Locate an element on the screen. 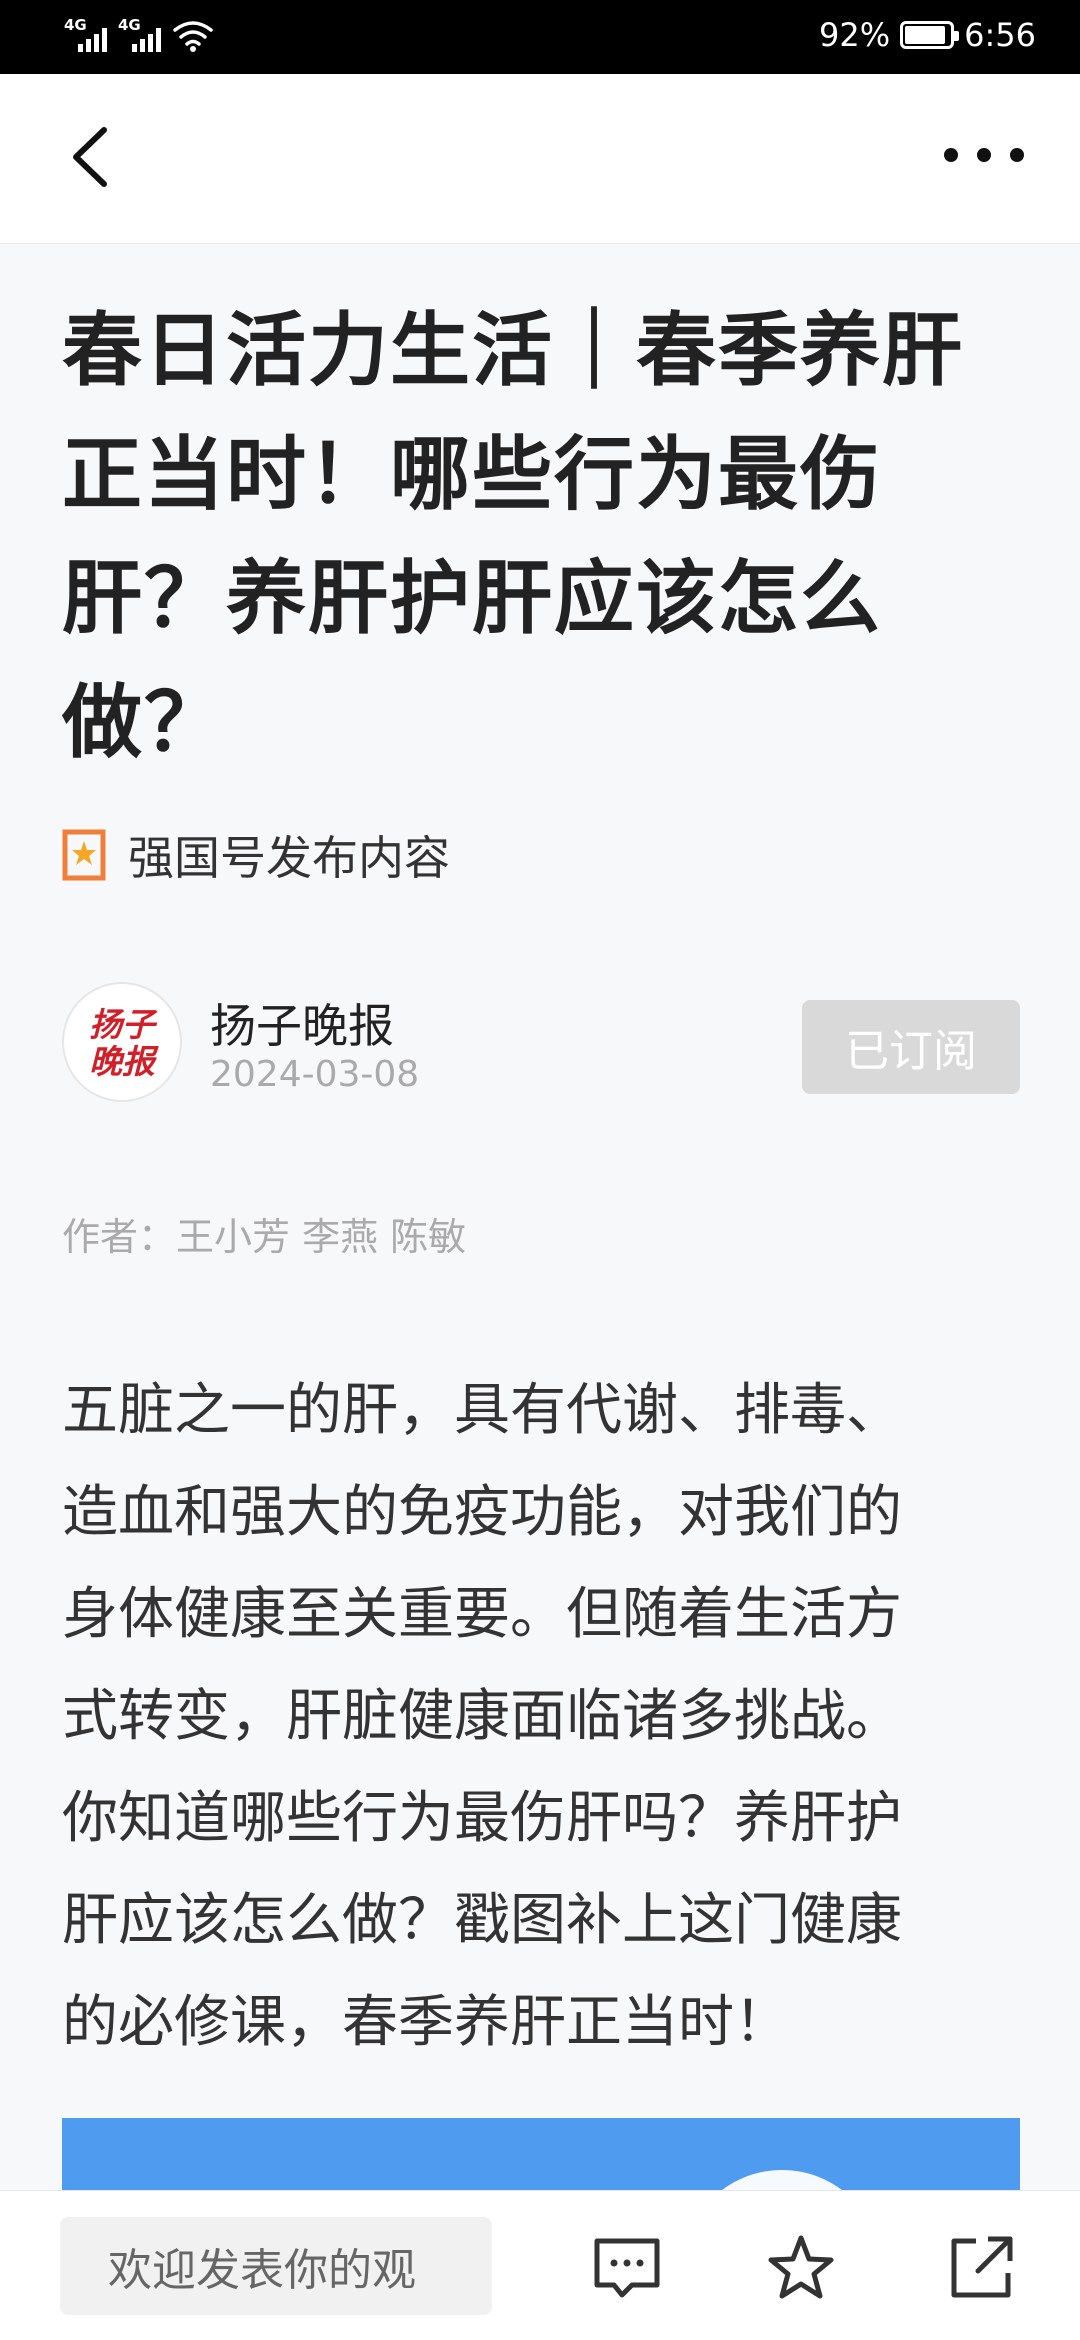 The width and height of the screenshot is (1080, 2340). battery-percent: 92% is located at coordinates (855, 35).